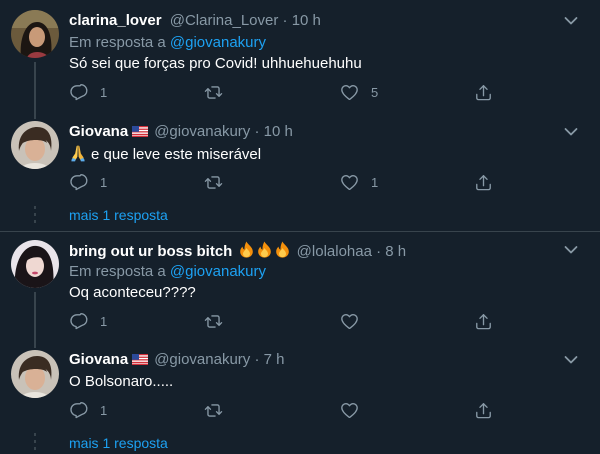 The height and width of the screenshot is (454, 600). Describe the element at coordinates (78, 153) in the screenshot. I see `folded-hands-icon` at that location.